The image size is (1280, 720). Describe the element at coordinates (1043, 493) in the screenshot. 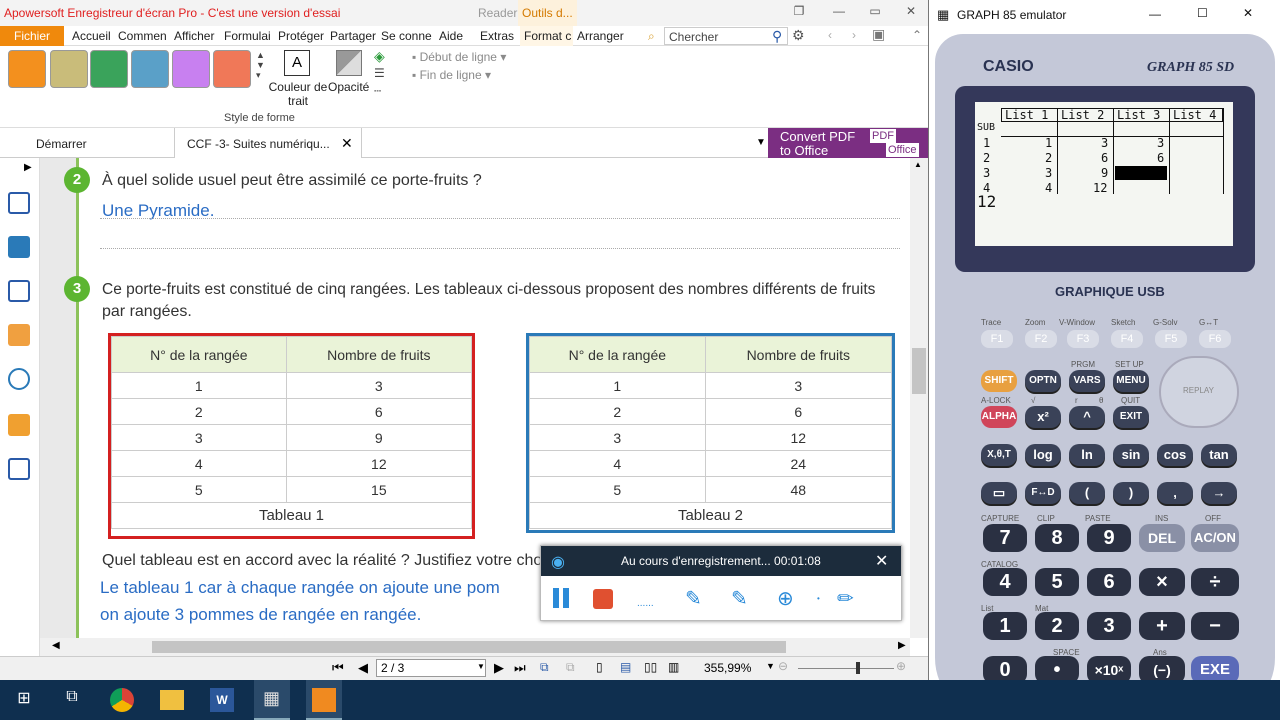

I see `f-d-key: F↔D` at that location.